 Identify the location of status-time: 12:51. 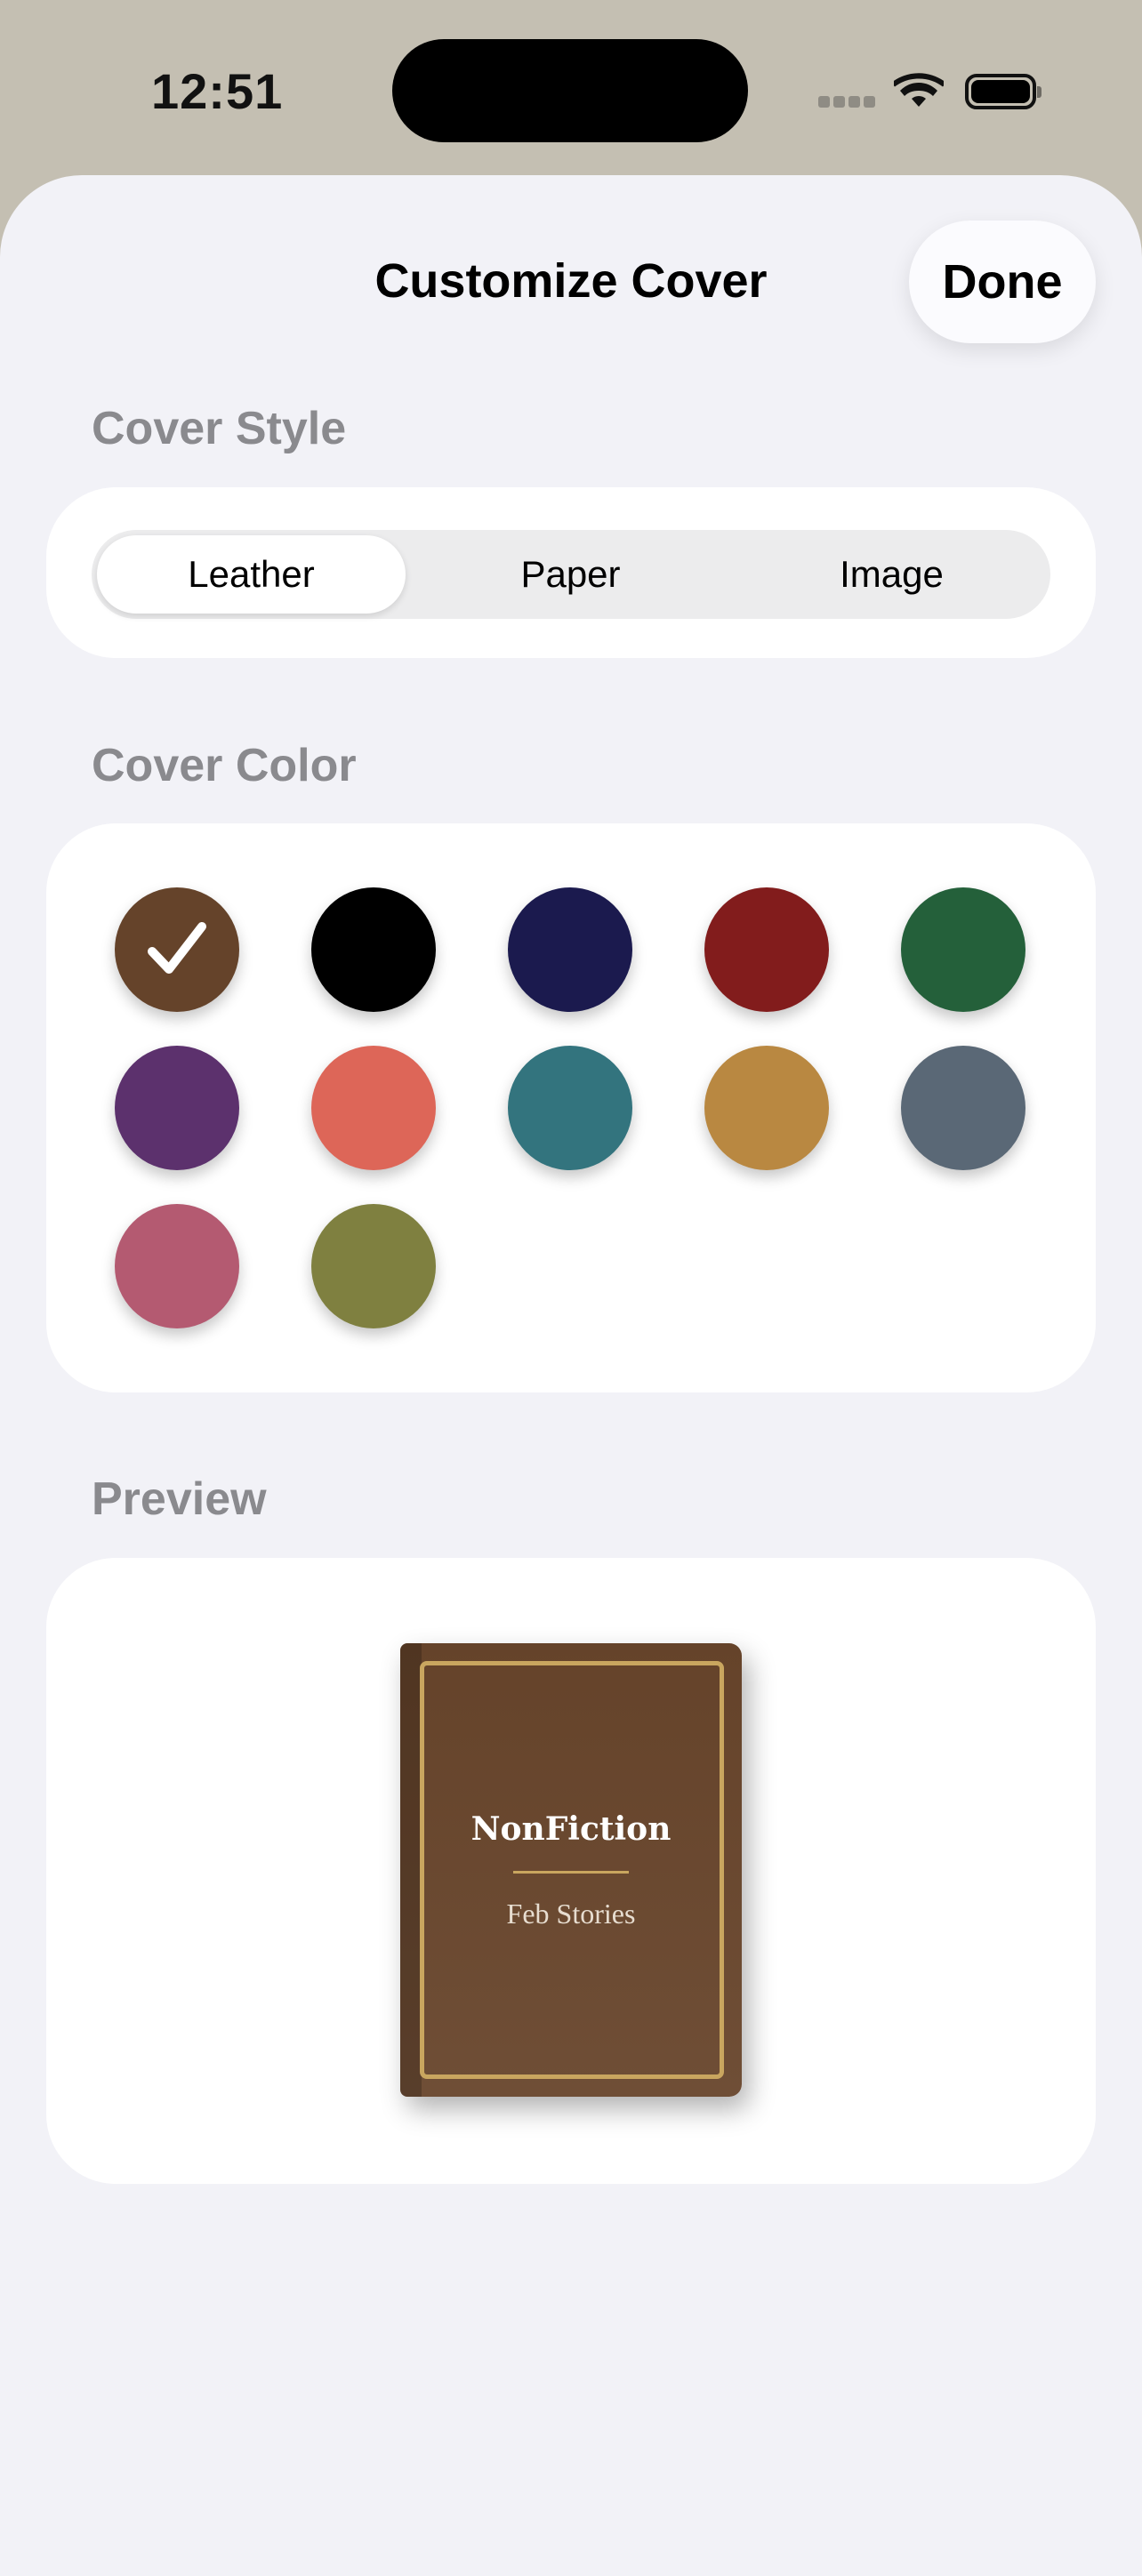
(217, 91).